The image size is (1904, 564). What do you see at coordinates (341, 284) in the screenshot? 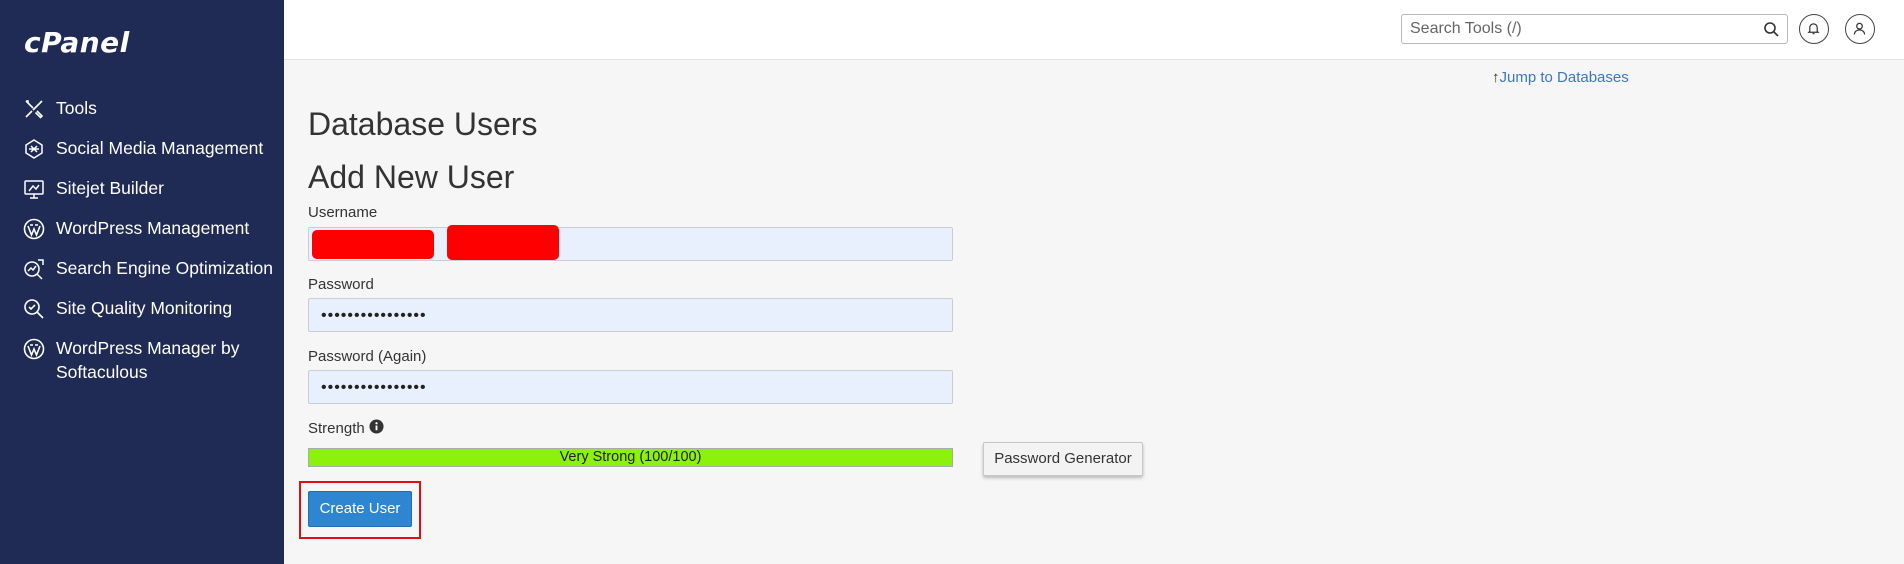
I see `password-label: Password` at bounding box center [341, 284].